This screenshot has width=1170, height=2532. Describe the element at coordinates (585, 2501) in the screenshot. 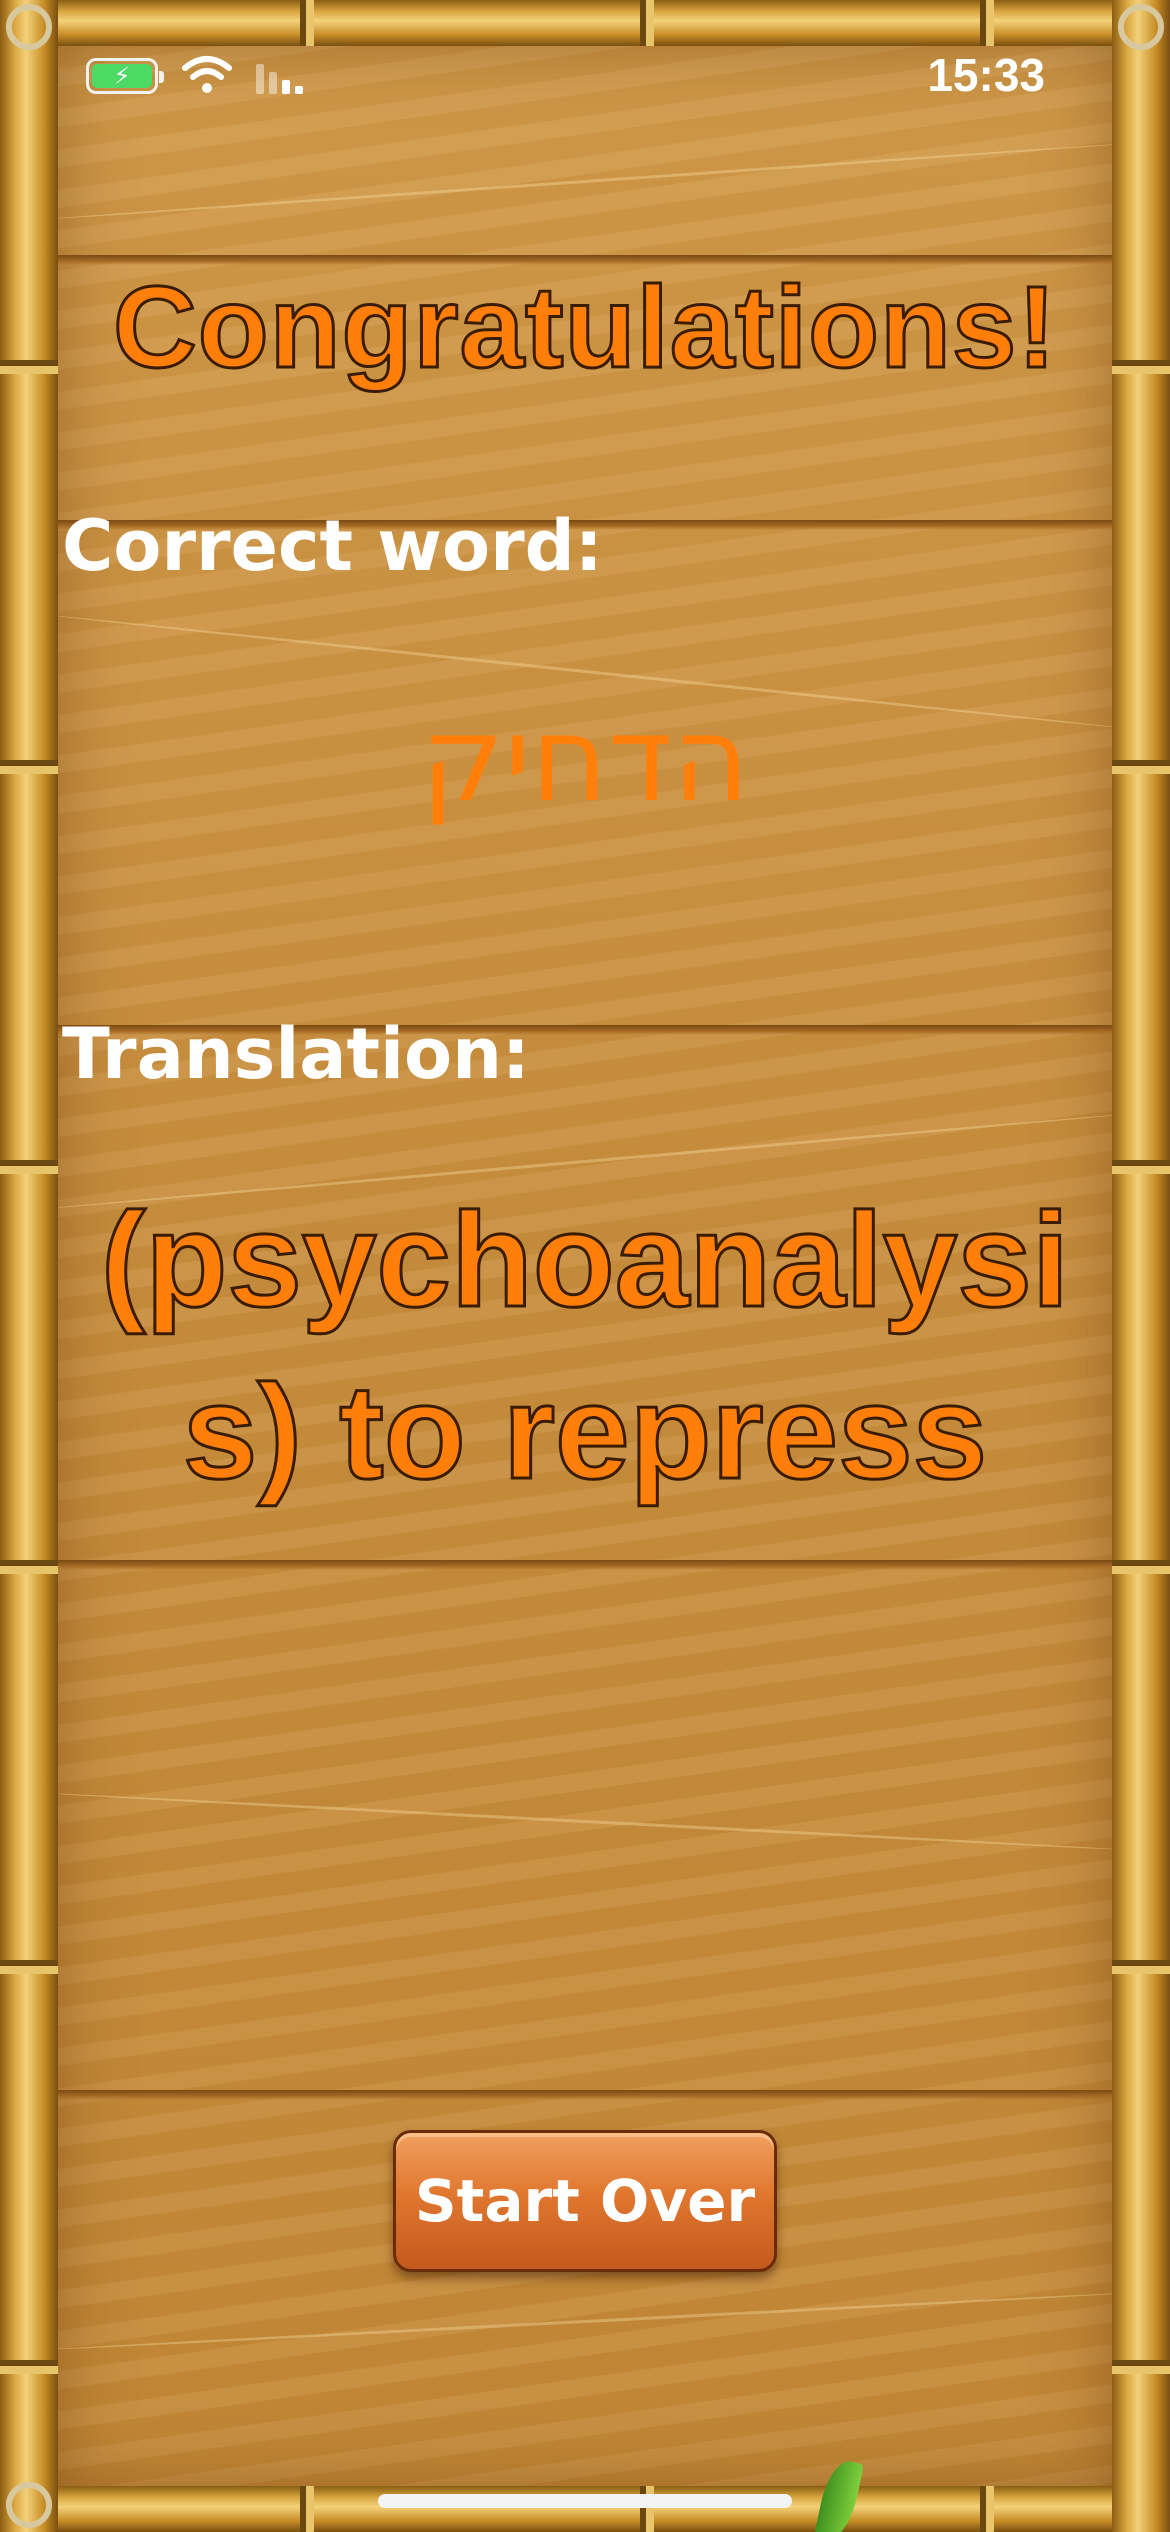

I see `home-indicator` at that location.